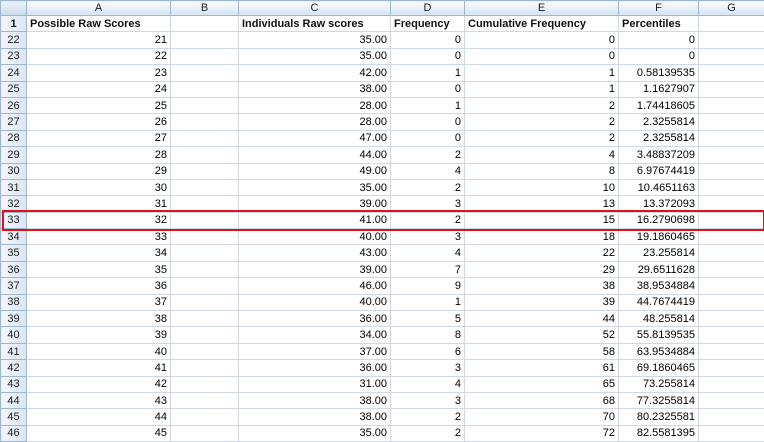 This screenshot has width=764, height=442. Describe the element at coordinates (14, 269) in the screenshot. I see `row-header: 36` at that location.